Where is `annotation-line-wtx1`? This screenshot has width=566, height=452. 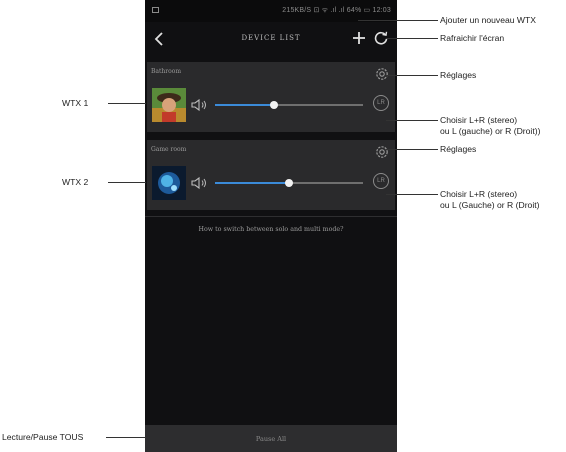 annotation-line-wtx1 is located at coordinates (127, 103).